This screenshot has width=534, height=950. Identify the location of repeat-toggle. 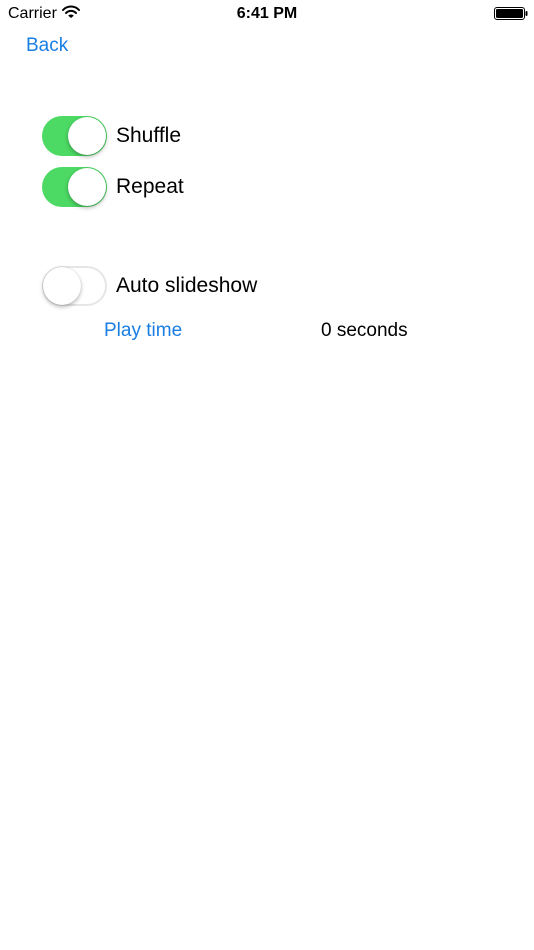
(74, 187).